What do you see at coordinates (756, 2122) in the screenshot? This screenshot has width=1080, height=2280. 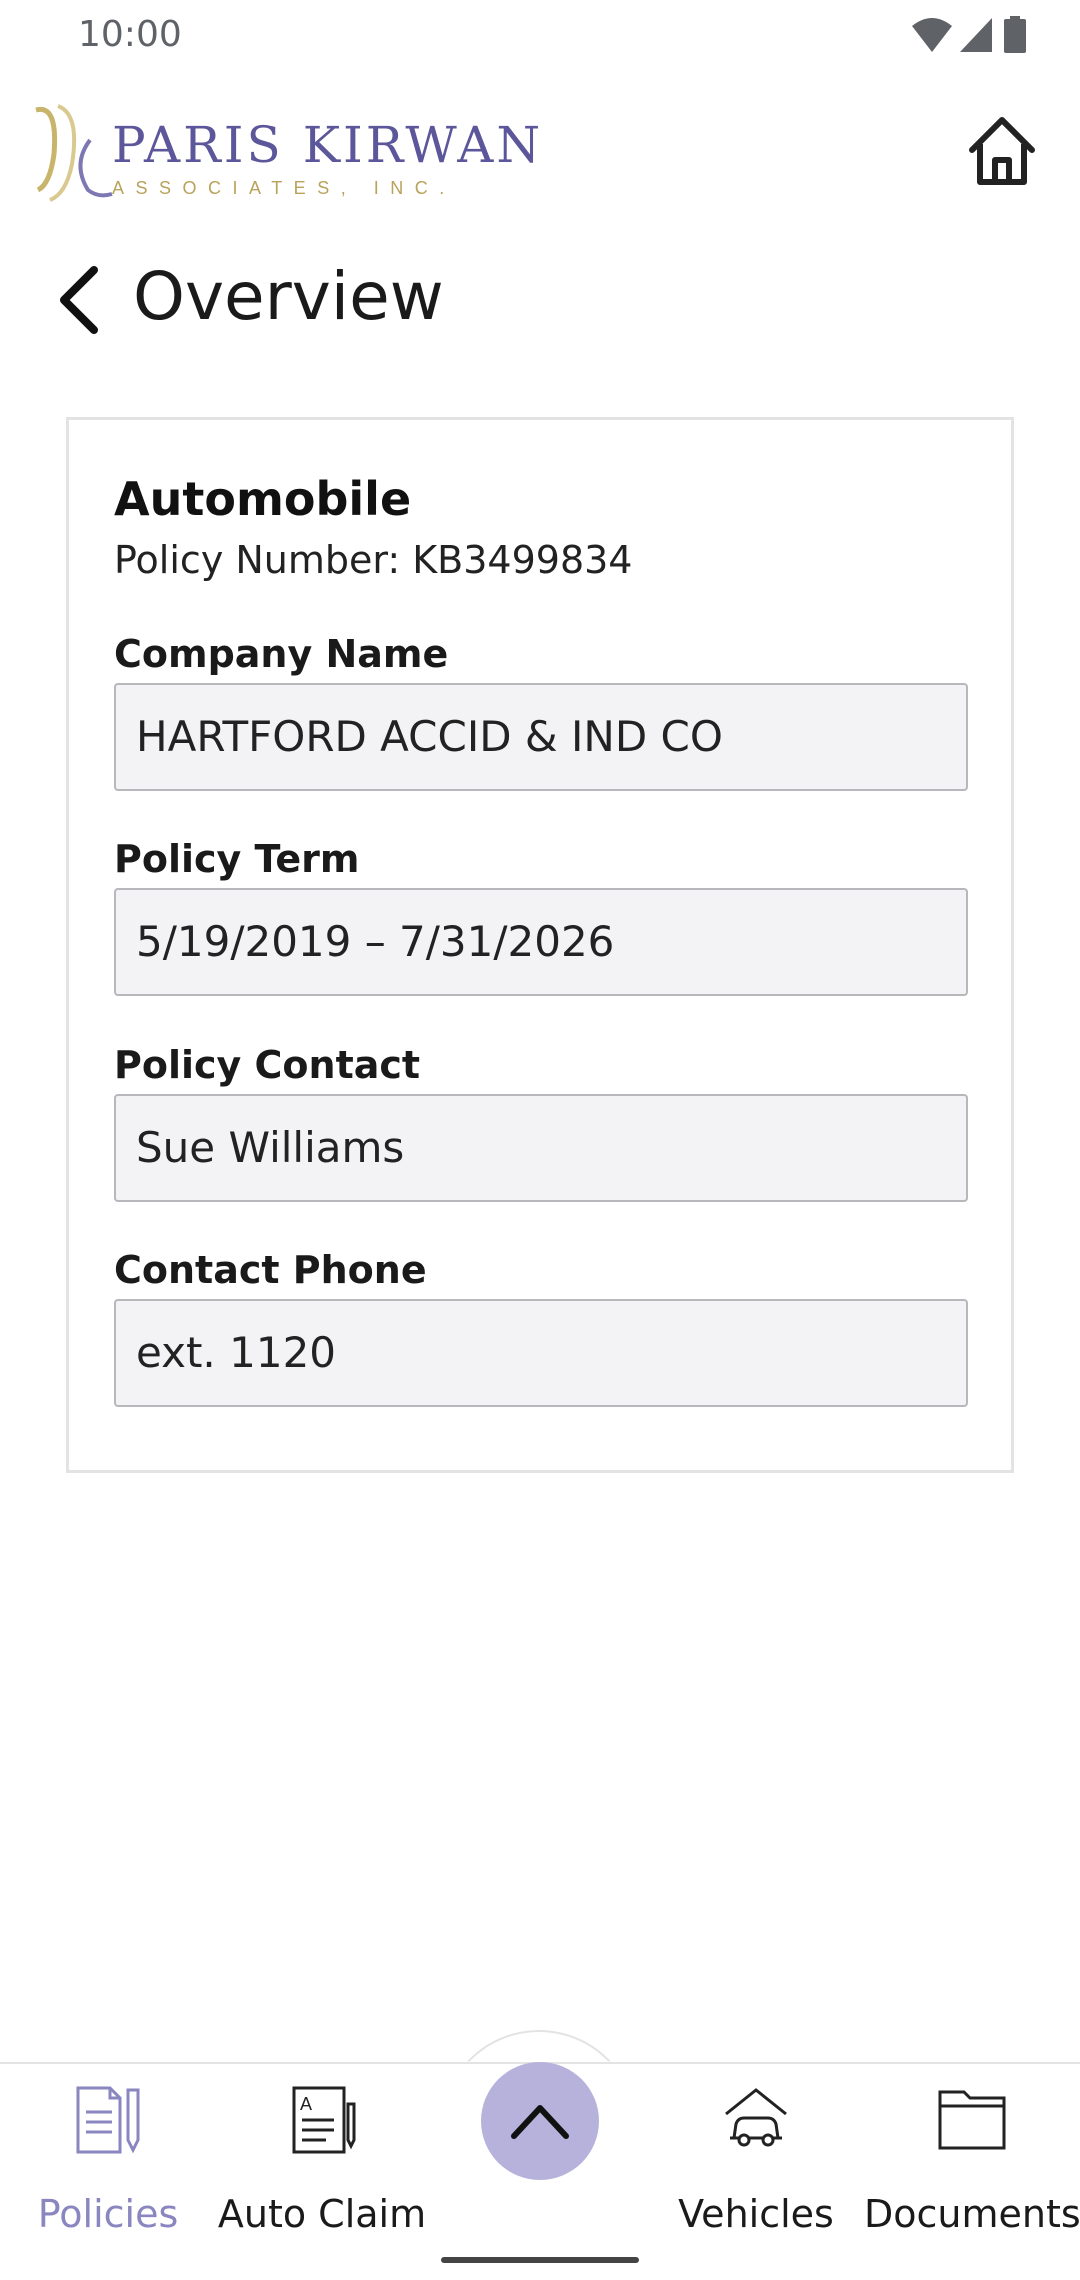 I see `car-garage-icon` at bounding box center [756, 2122].